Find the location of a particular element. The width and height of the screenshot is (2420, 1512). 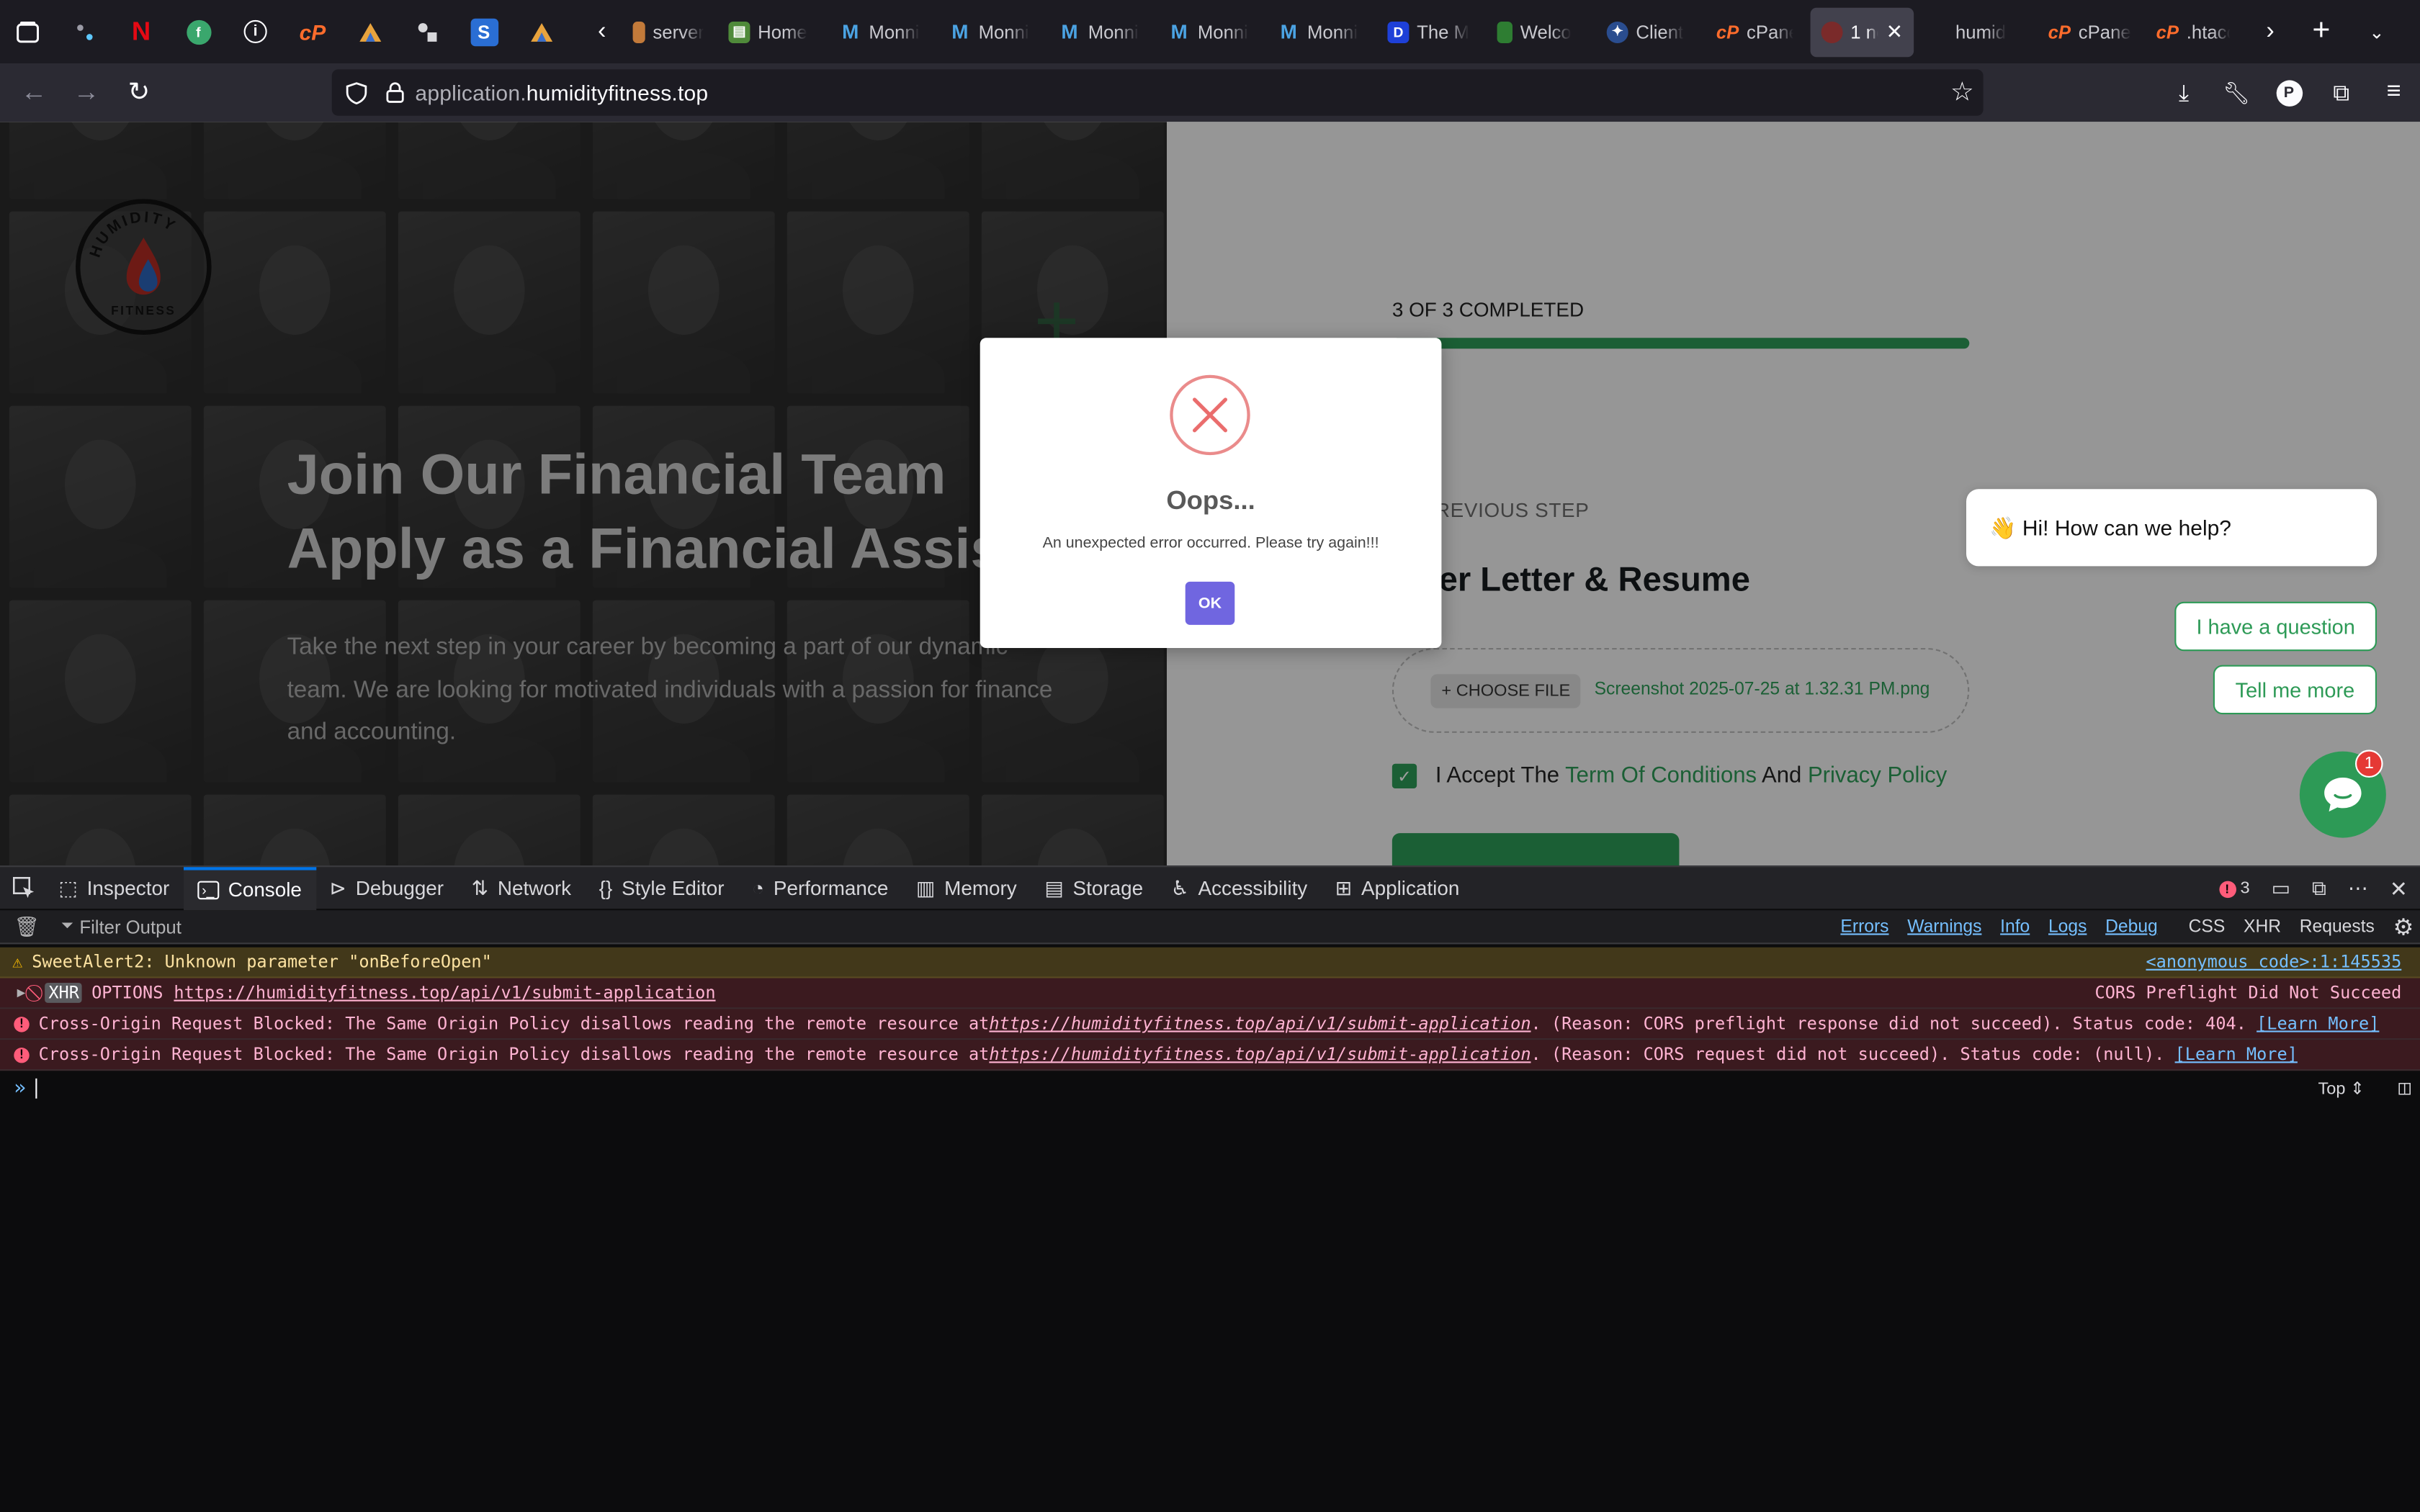

pinned-tab-cpanel: cP is located at coordinates (312, 31).